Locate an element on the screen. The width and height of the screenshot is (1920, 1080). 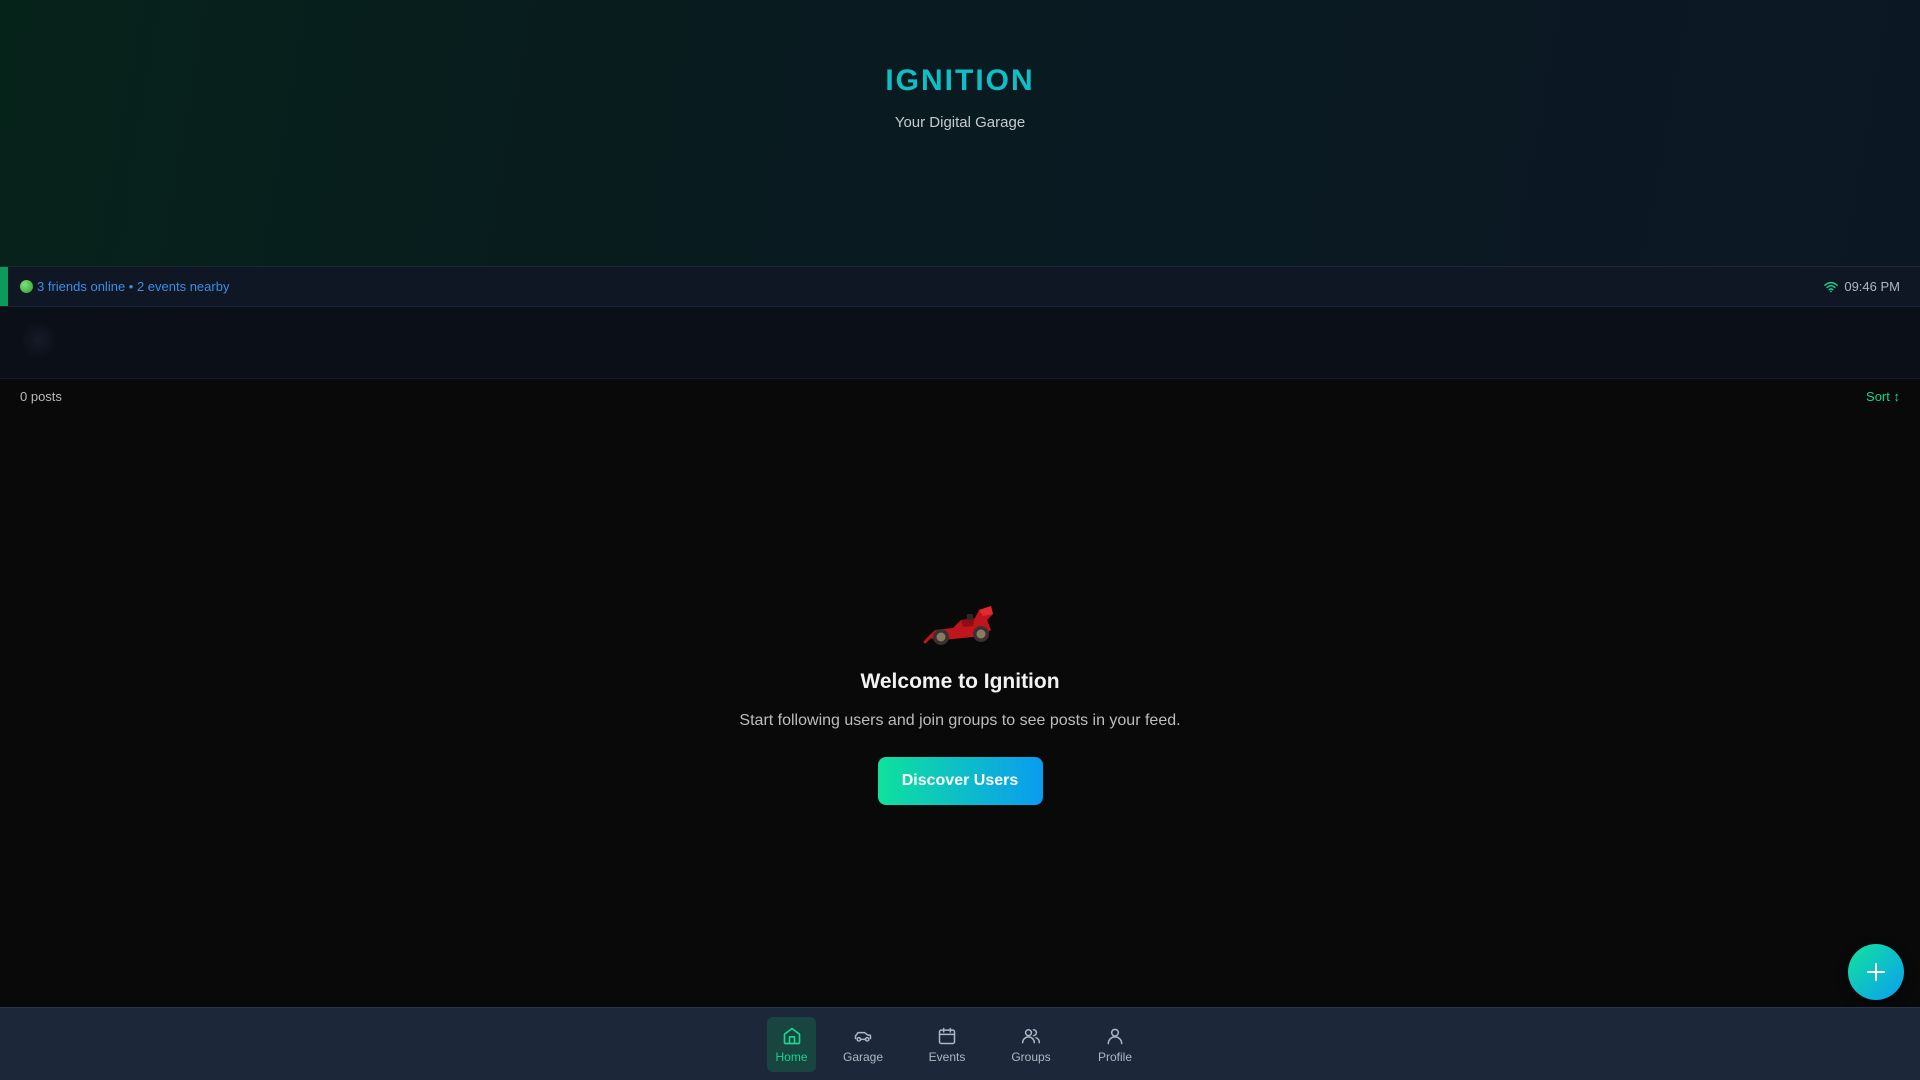
create-post-button is located at coordinates (1876, 972).